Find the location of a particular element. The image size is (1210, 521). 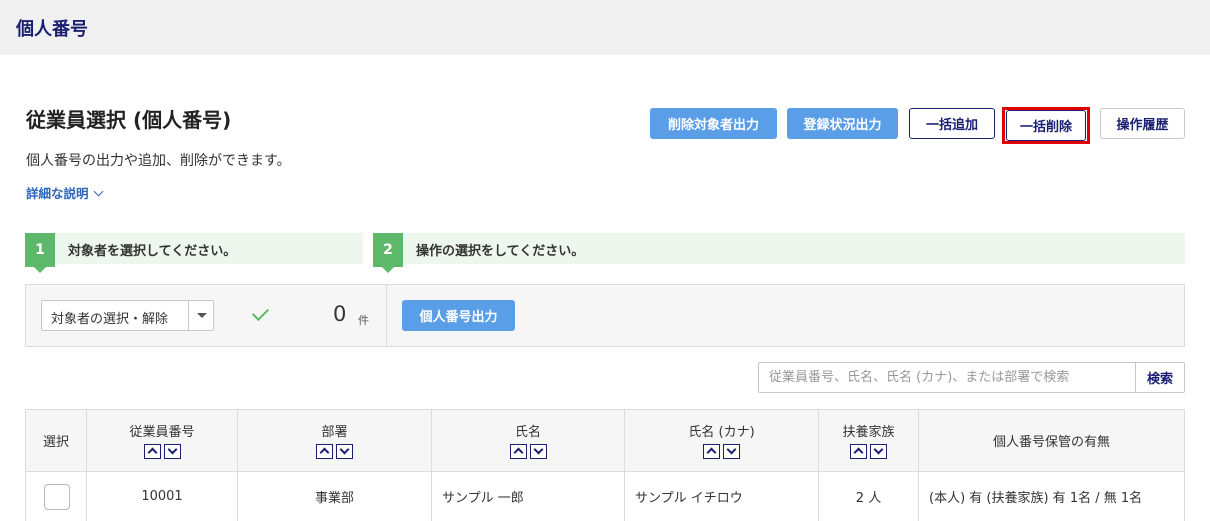

sort-asc-department is located at coordinates (324, 451).